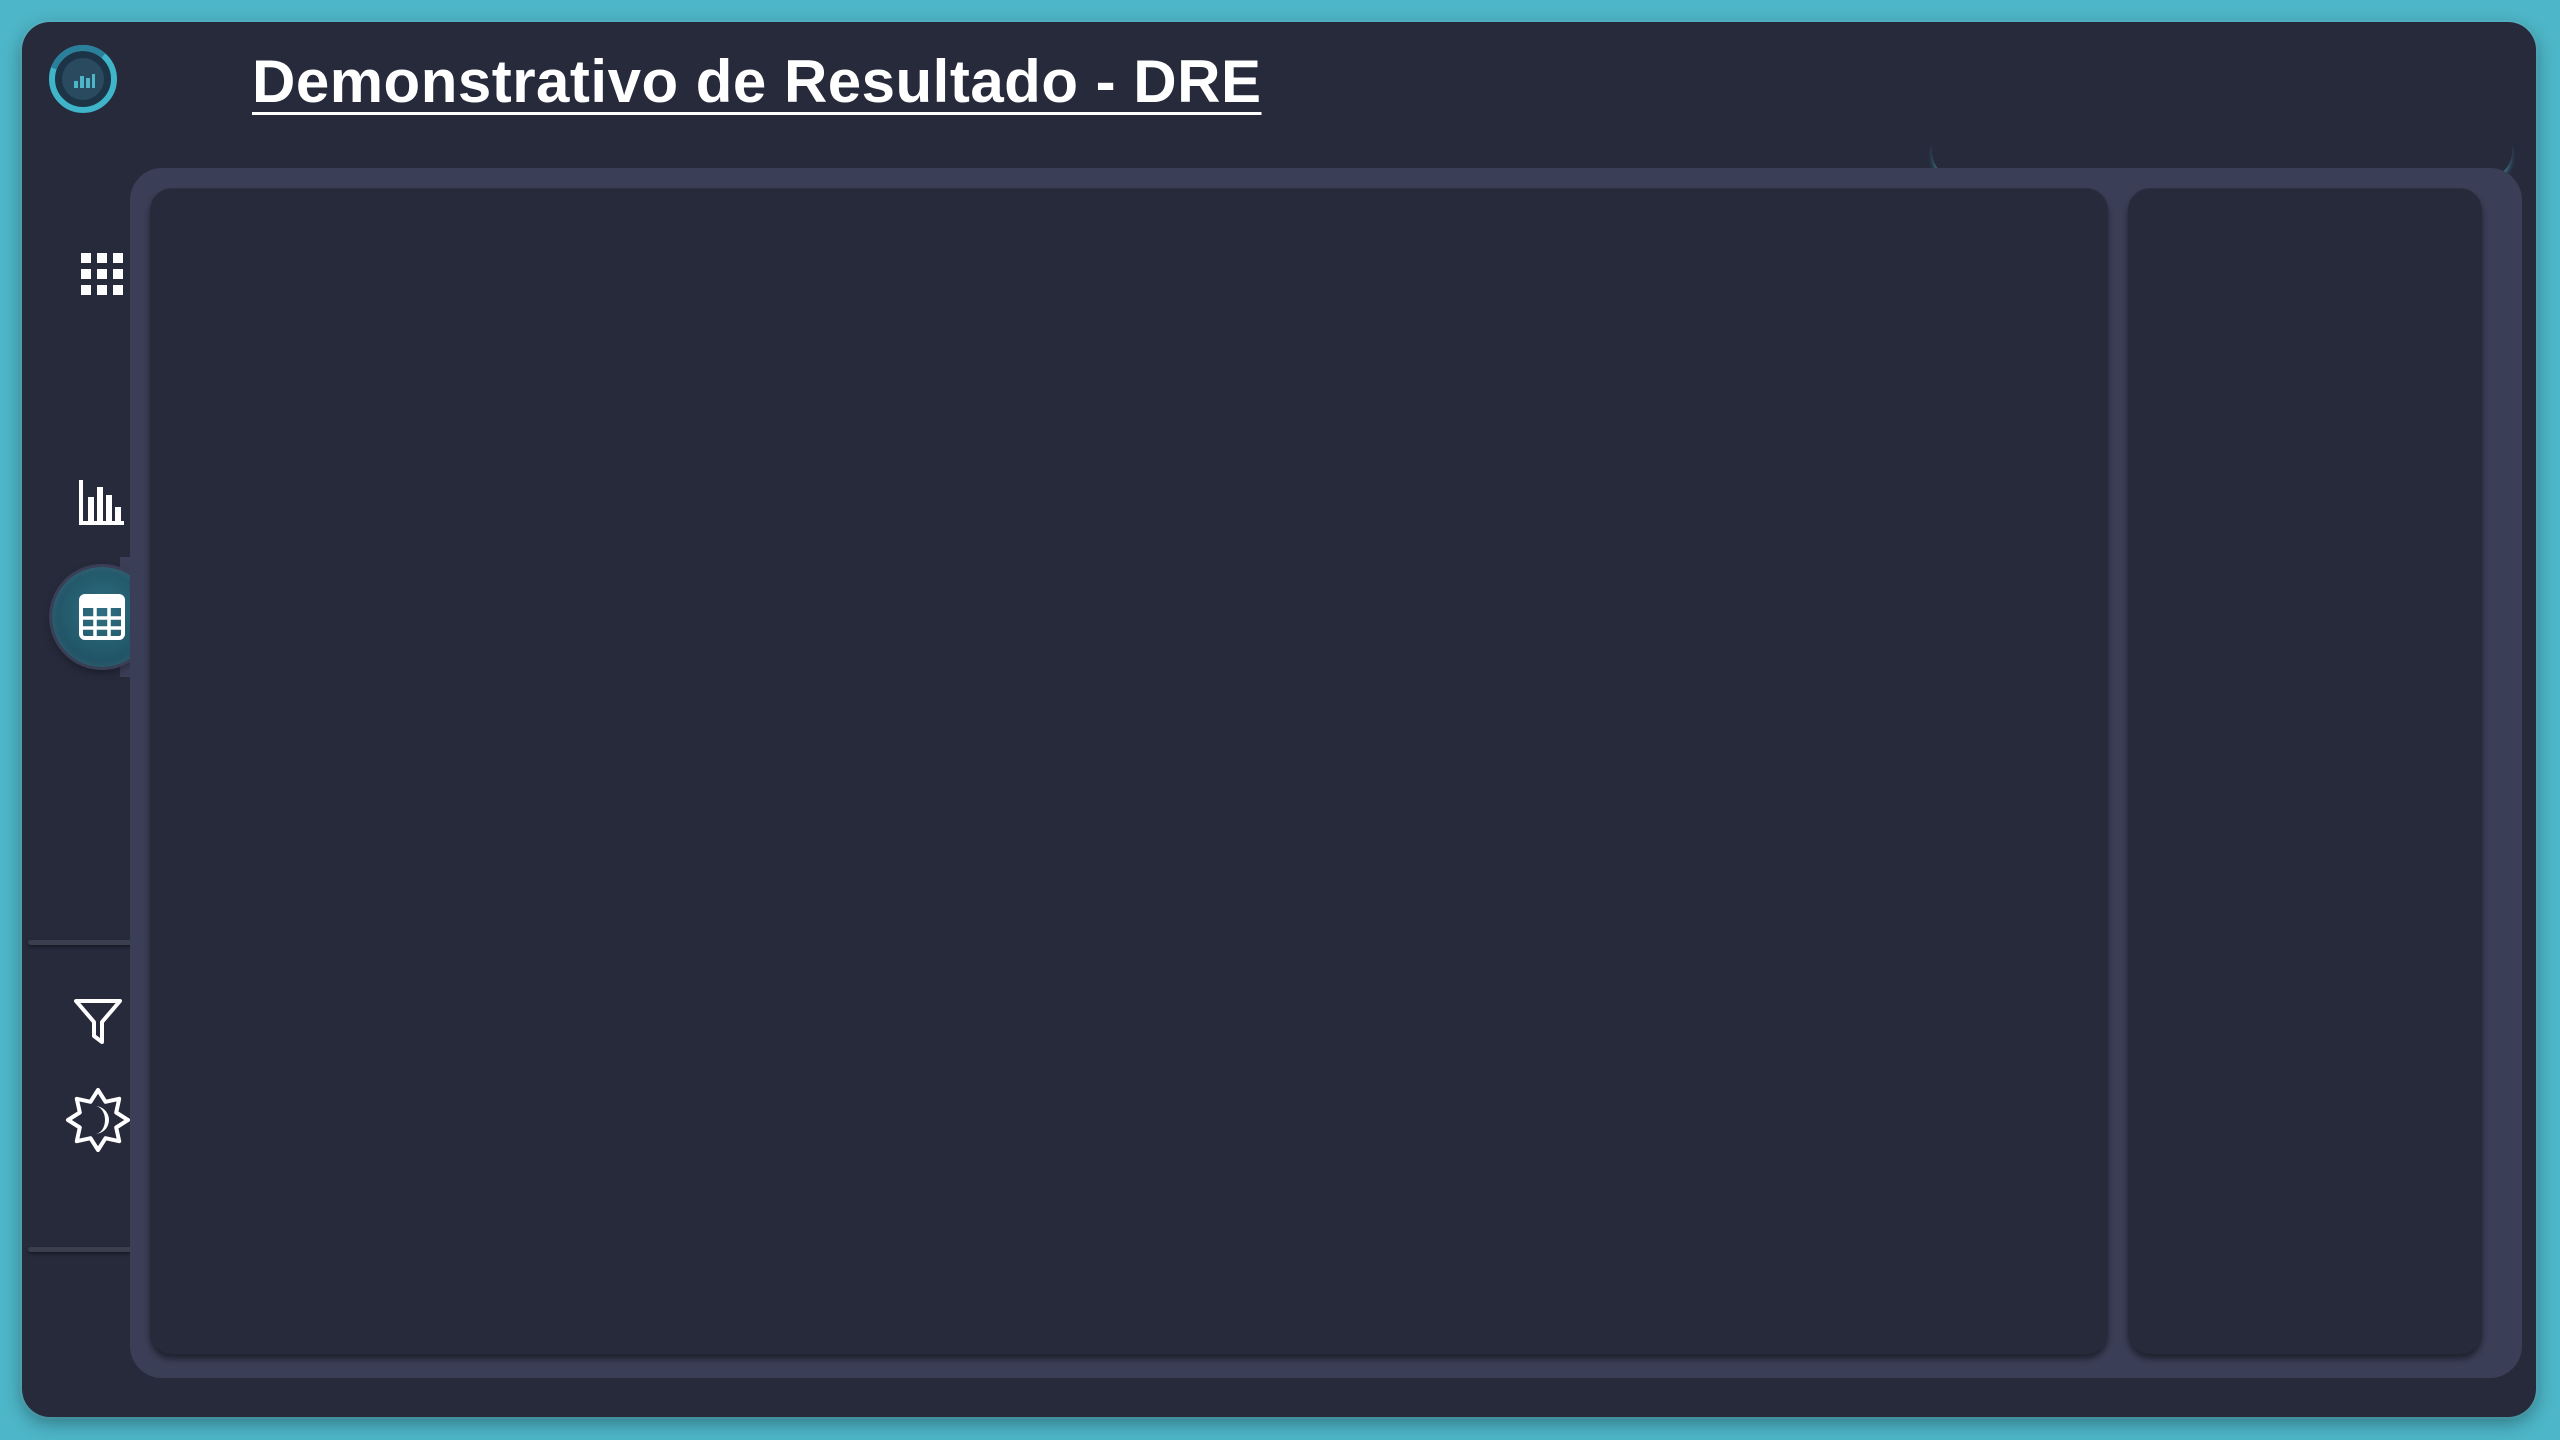  Describe the element at coordinates (757, 81) in the screenshot. I see `page-title: Demonstrativo de Resultado - DRE` at that location.